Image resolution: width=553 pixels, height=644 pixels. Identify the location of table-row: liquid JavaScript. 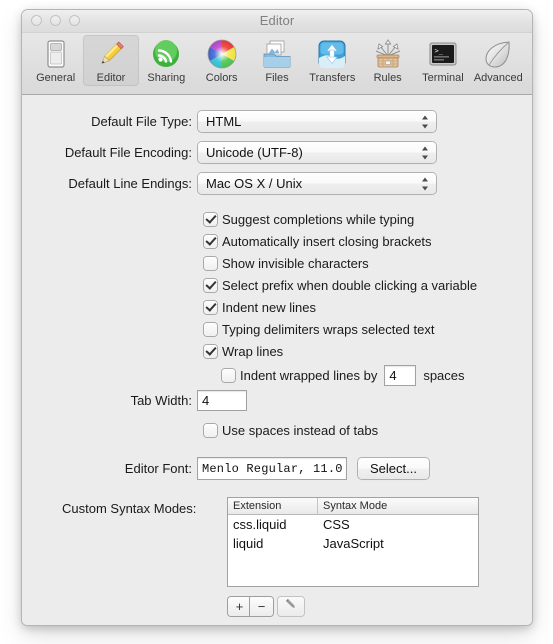
(353, 543).